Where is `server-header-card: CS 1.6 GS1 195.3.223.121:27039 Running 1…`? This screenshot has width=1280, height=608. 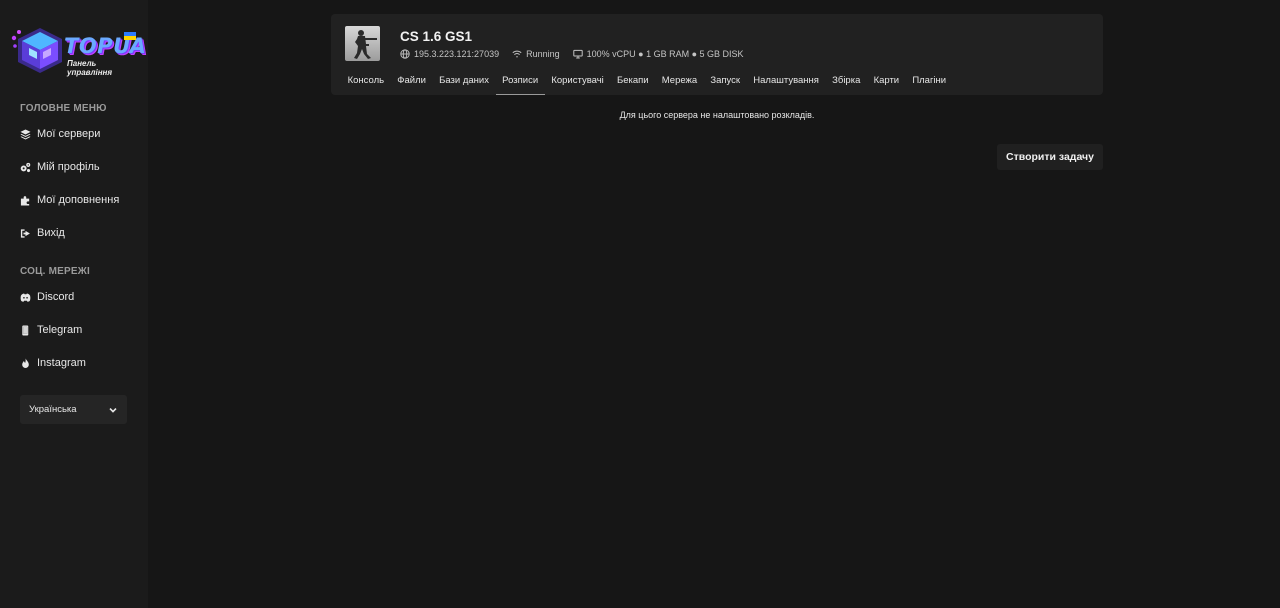
server-header-card: CS 1.6 GS1 195.3.223.121:27039 Running 1… is located at coordinates (717, 54).